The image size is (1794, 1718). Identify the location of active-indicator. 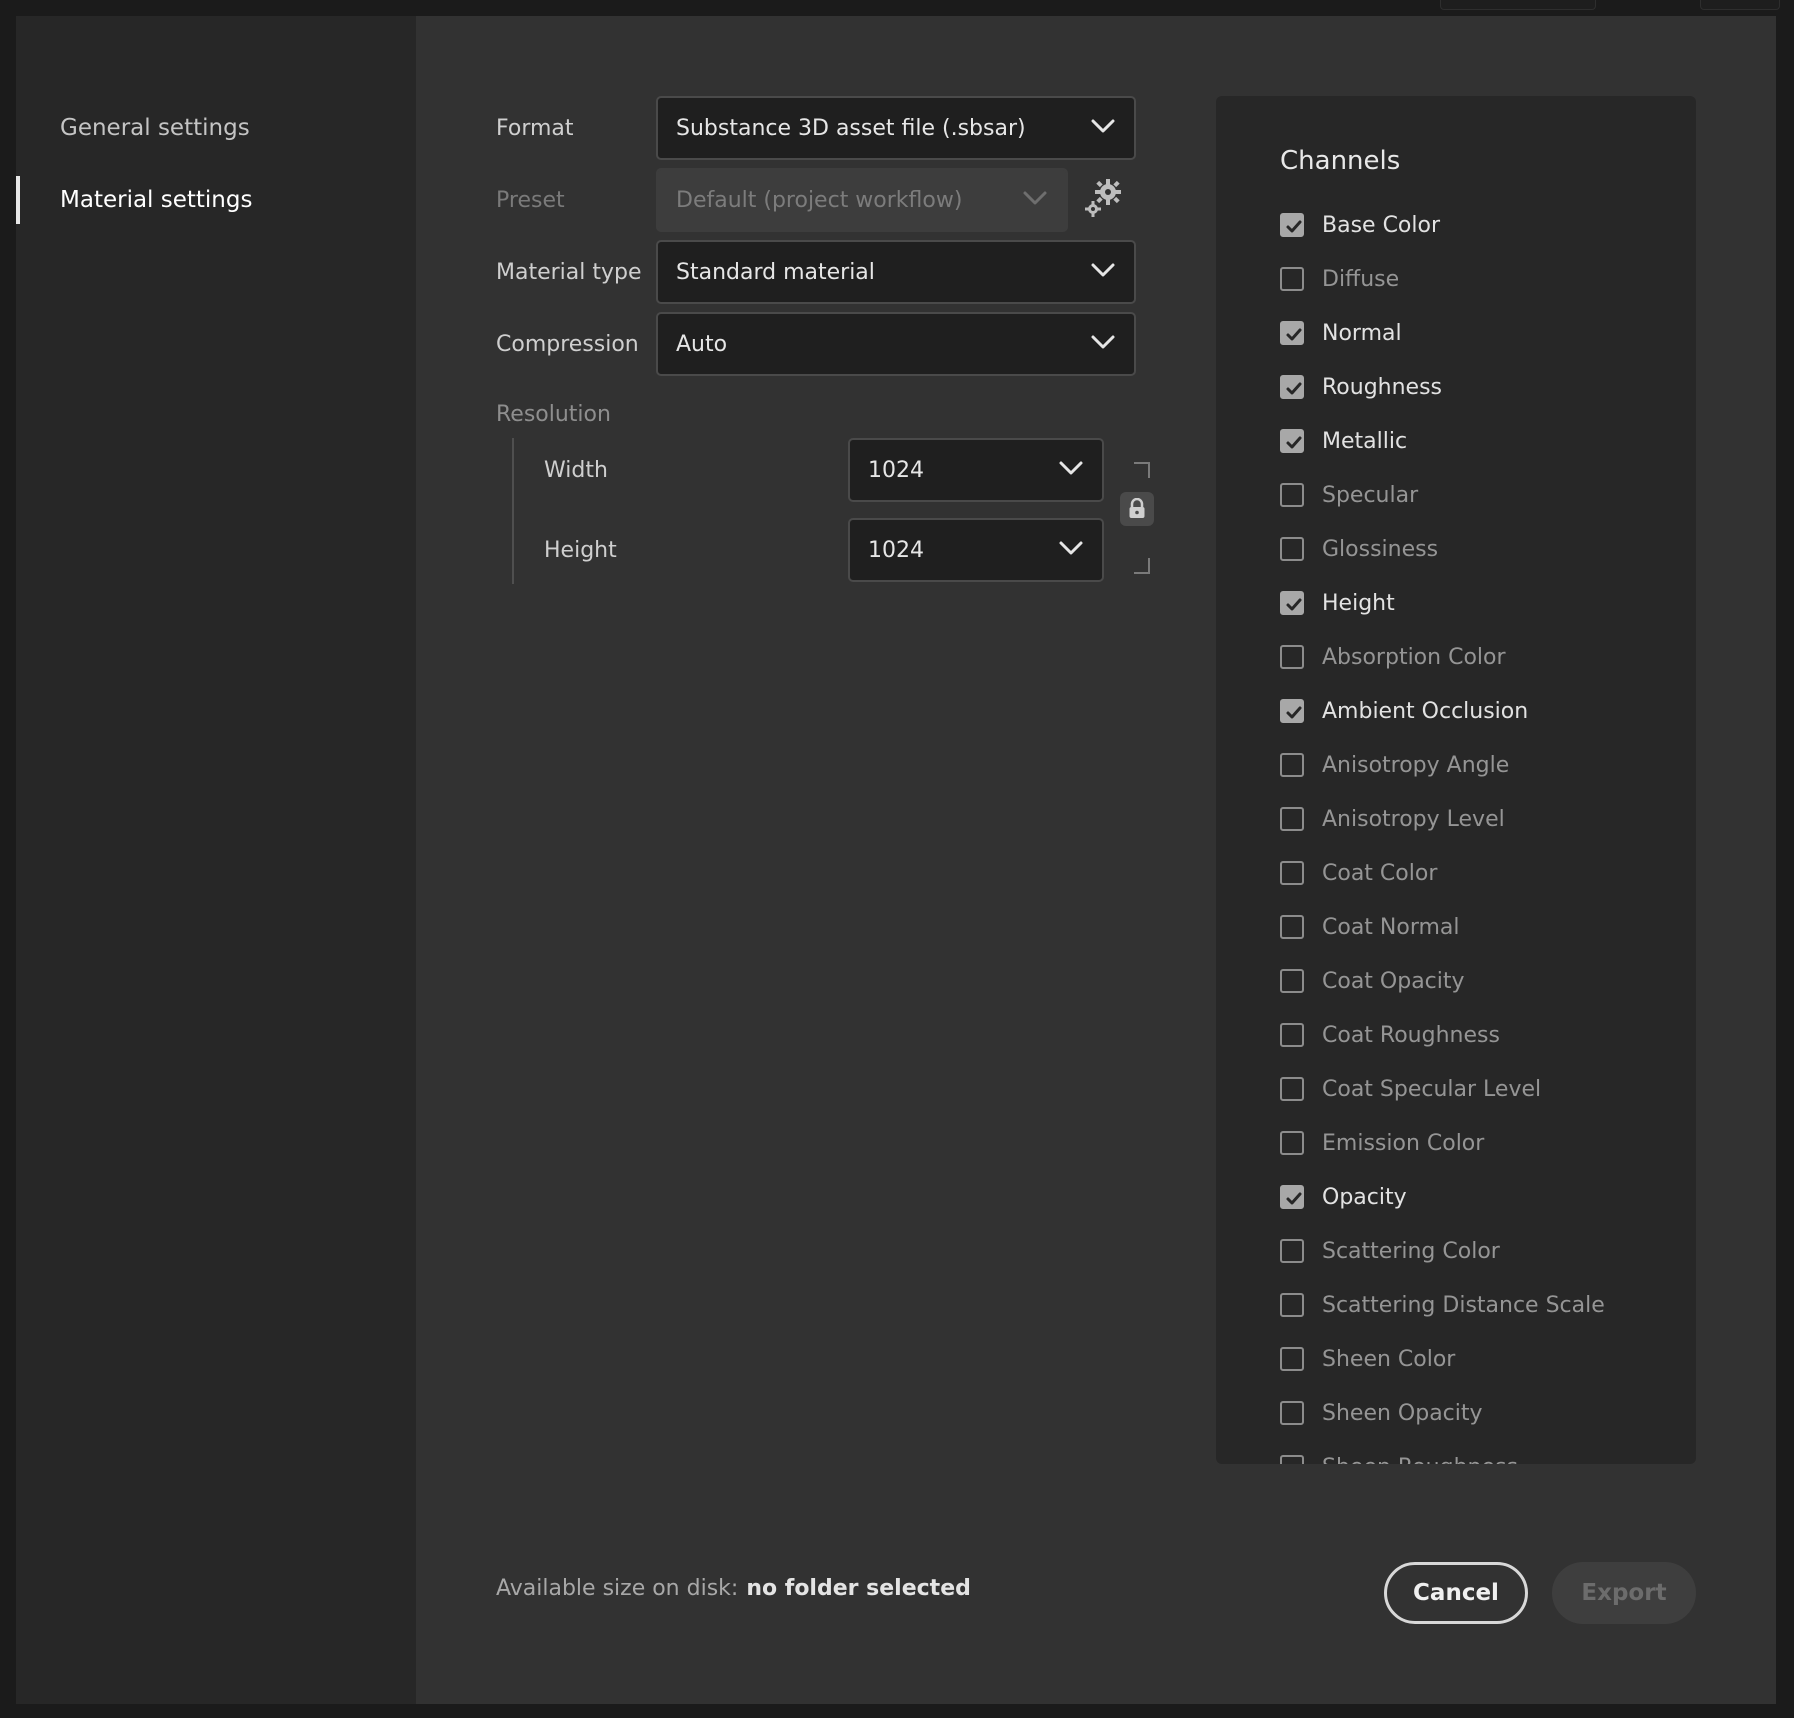
(18, 200).